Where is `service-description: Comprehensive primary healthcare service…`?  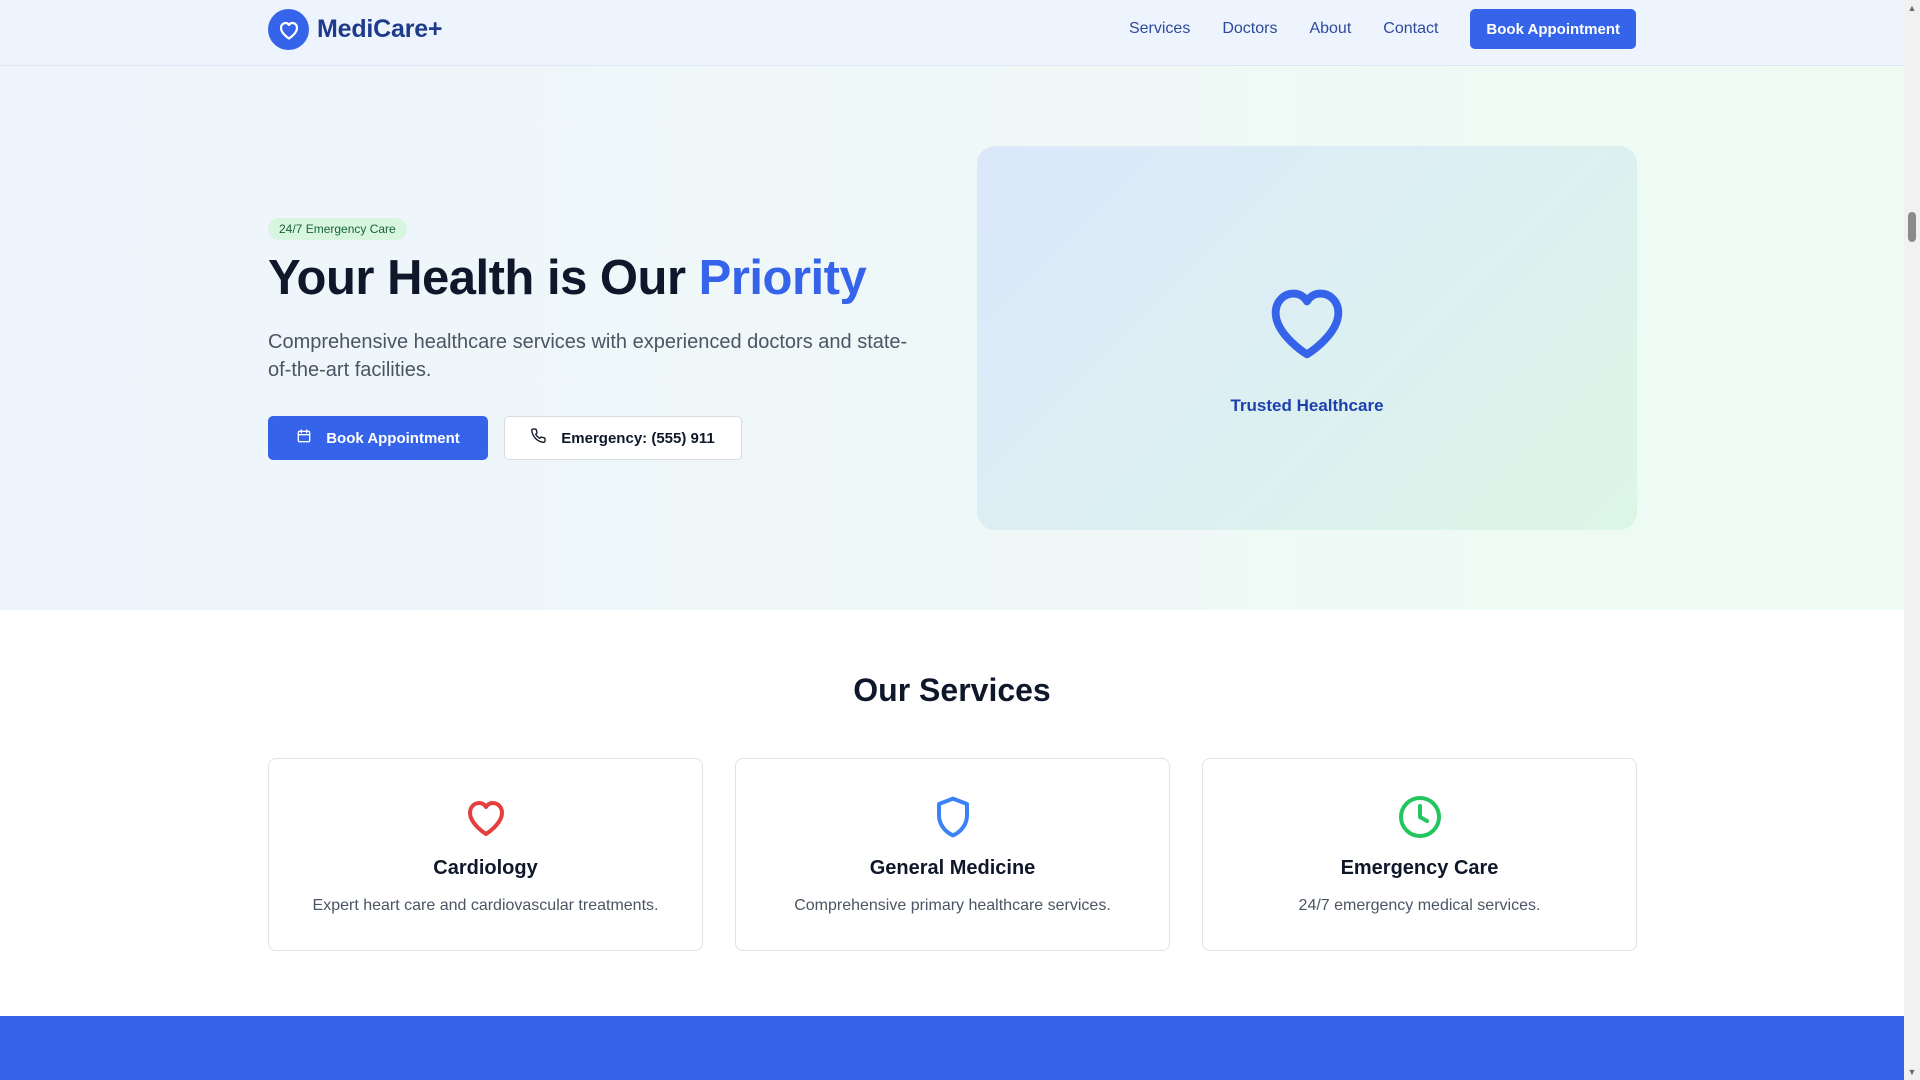
service-description: Comprehensive primary healthcare service… is located at coordinates (952, 905).